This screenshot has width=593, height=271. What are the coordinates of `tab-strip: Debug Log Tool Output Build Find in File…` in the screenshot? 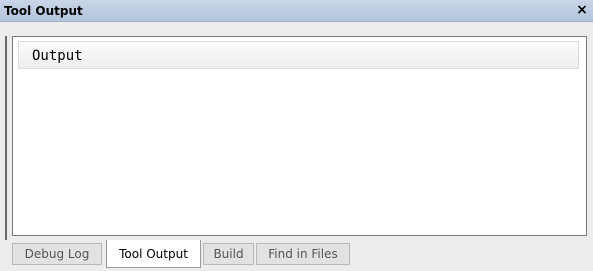 It's located at (299, 254).